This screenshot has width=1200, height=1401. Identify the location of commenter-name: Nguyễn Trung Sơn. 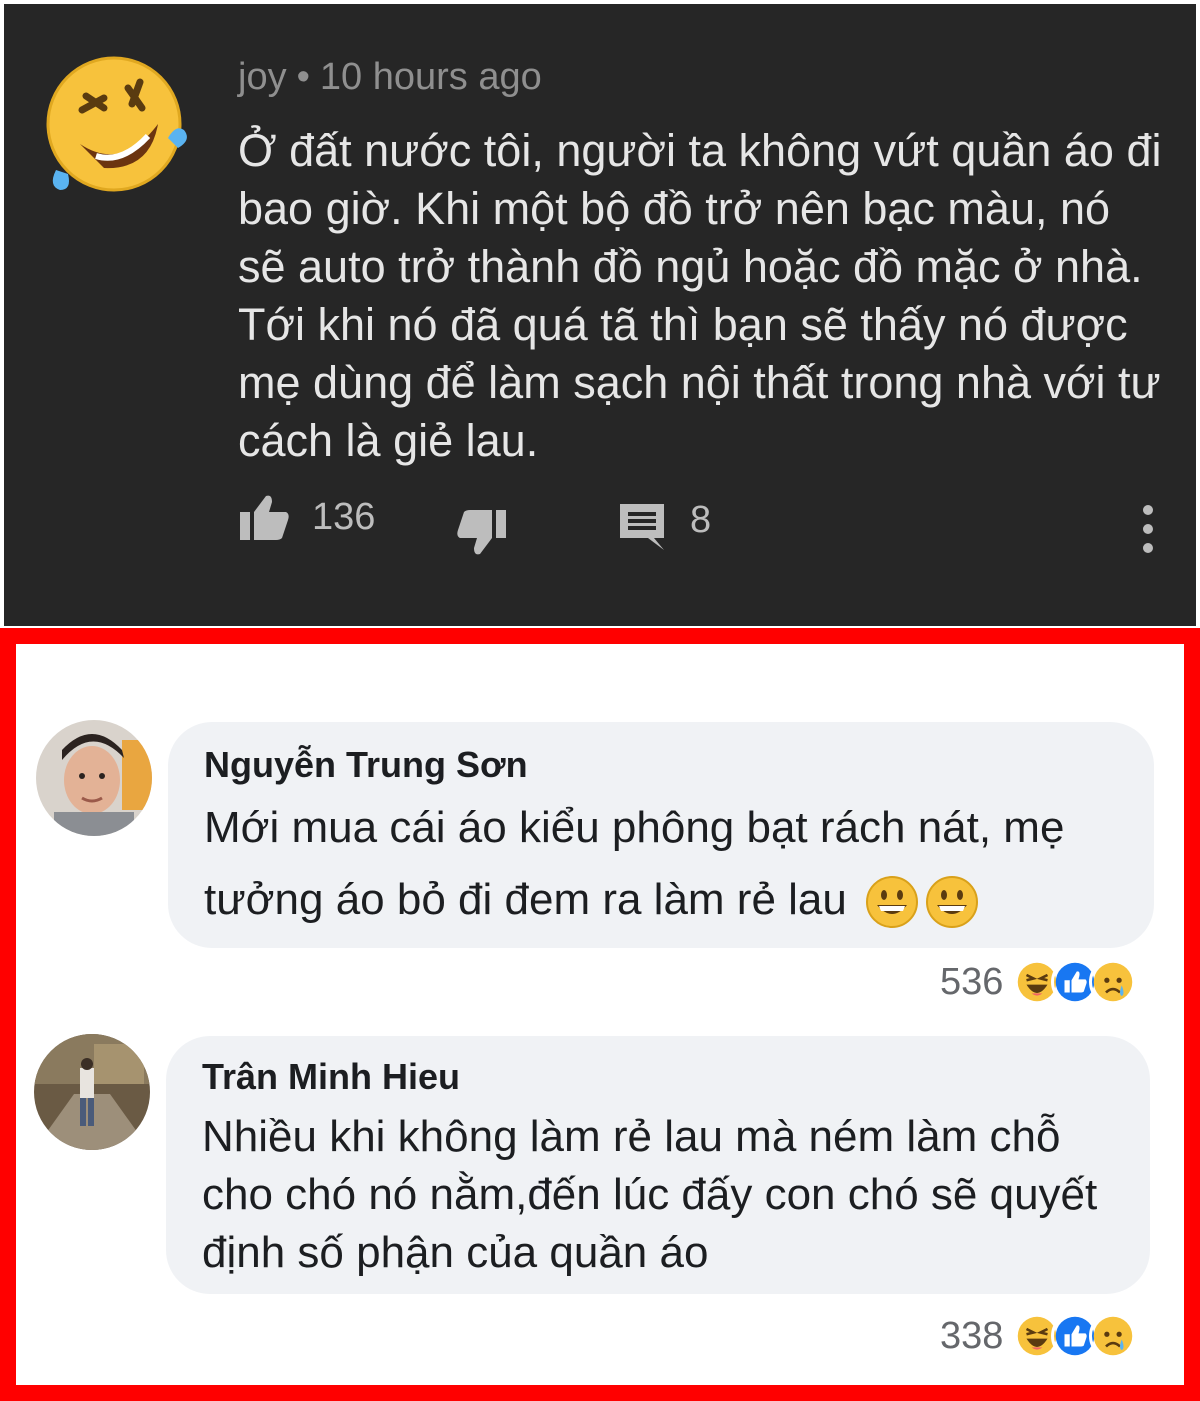
(366, 765).